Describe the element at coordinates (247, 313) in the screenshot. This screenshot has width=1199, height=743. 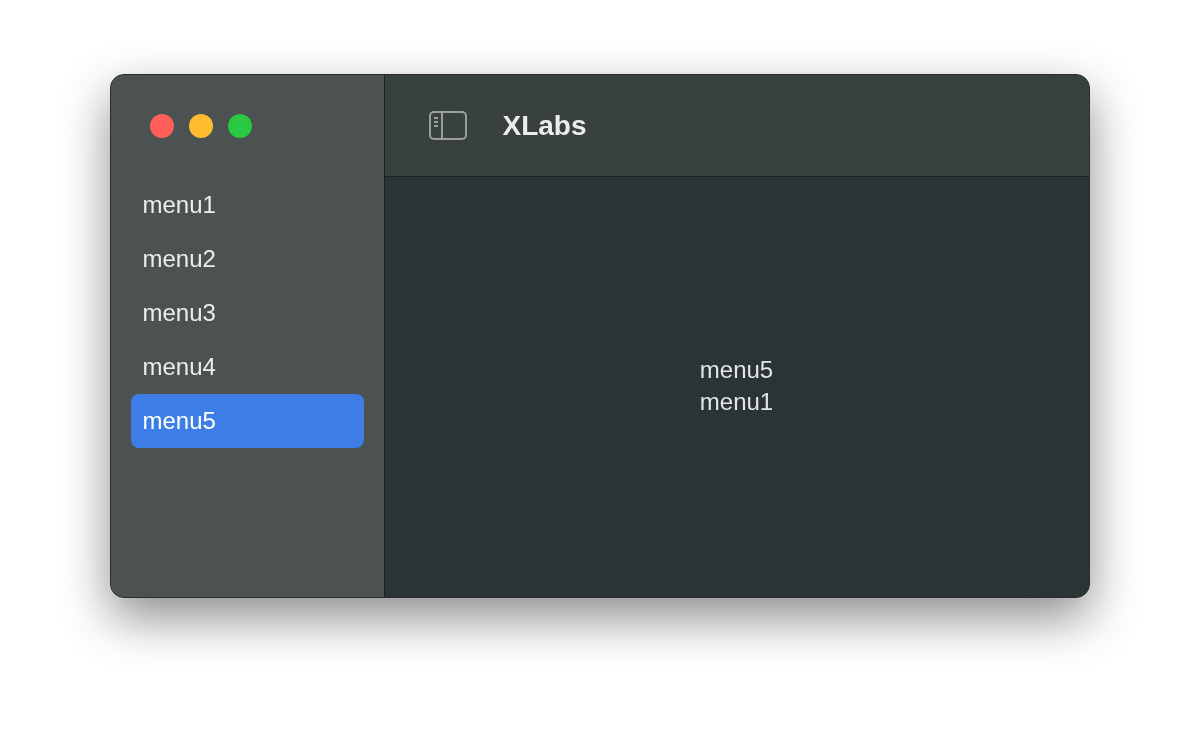
I see `sidebar-item: menu3` at that location.